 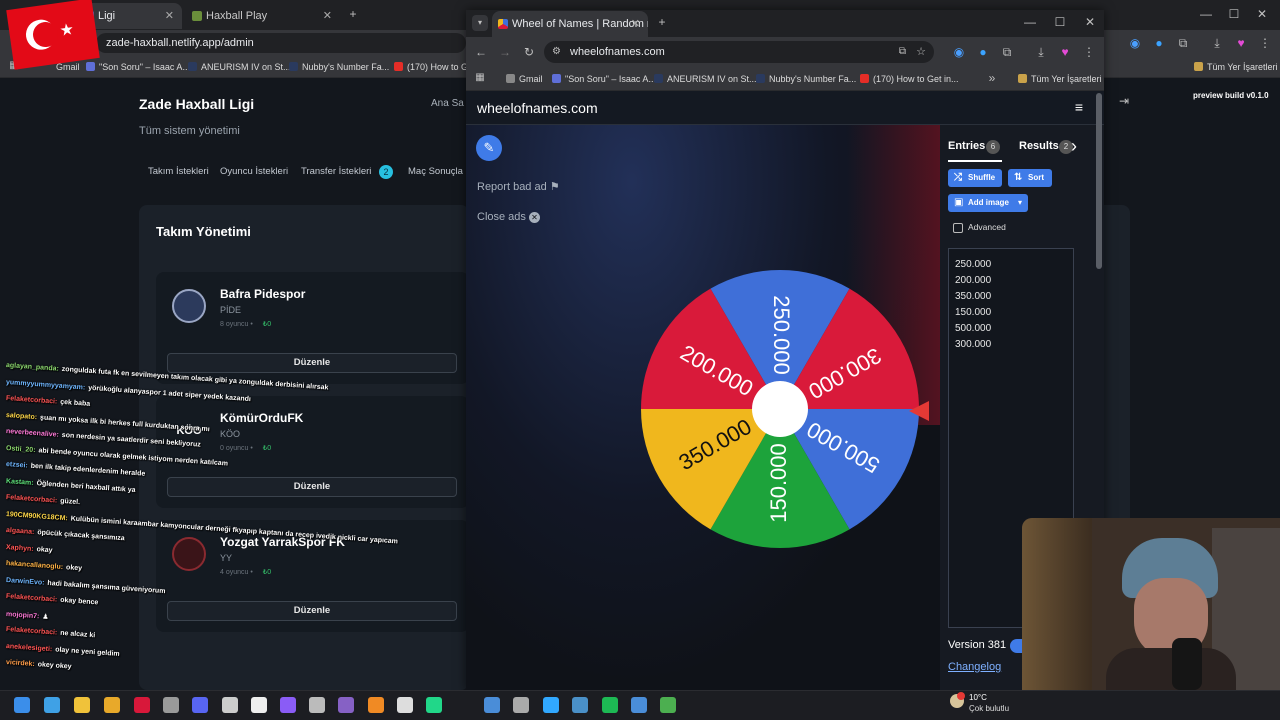 What do you see at coordinates (989, 708) in the screenshot?
I see `weather-desc: Çok bulutlu` at bounding box center [989, 708].